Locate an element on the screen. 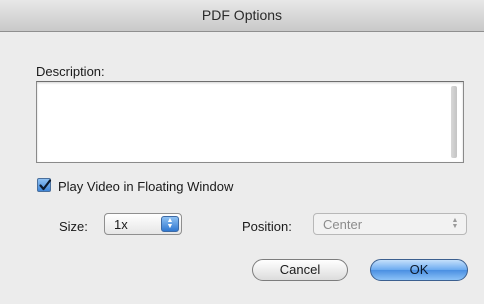 Image resolution: width=484 pixels, height=304 pixels. checkmark-icon is located at coordinates (45, 185).